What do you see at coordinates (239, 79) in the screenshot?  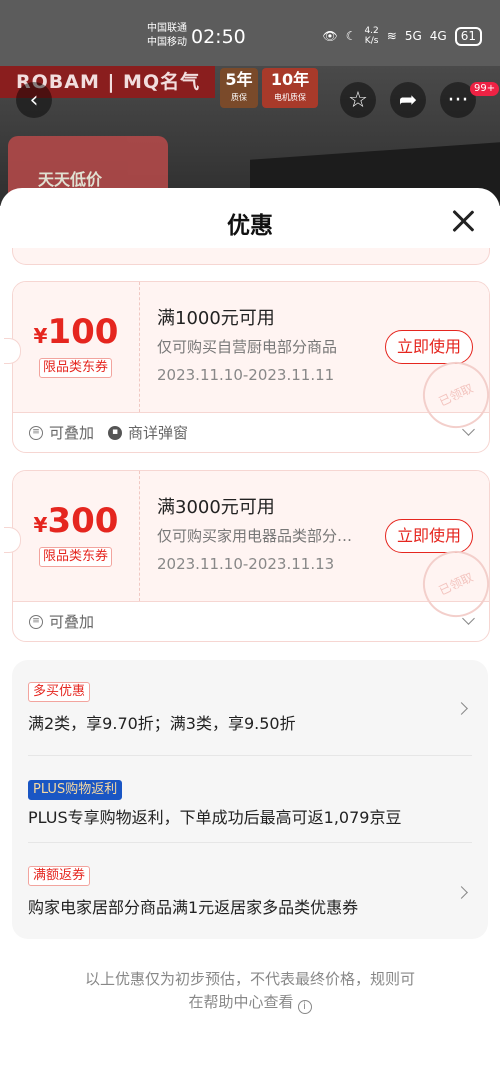 I see `warranty-5-main: 5年` at bounding box center [239, 79].